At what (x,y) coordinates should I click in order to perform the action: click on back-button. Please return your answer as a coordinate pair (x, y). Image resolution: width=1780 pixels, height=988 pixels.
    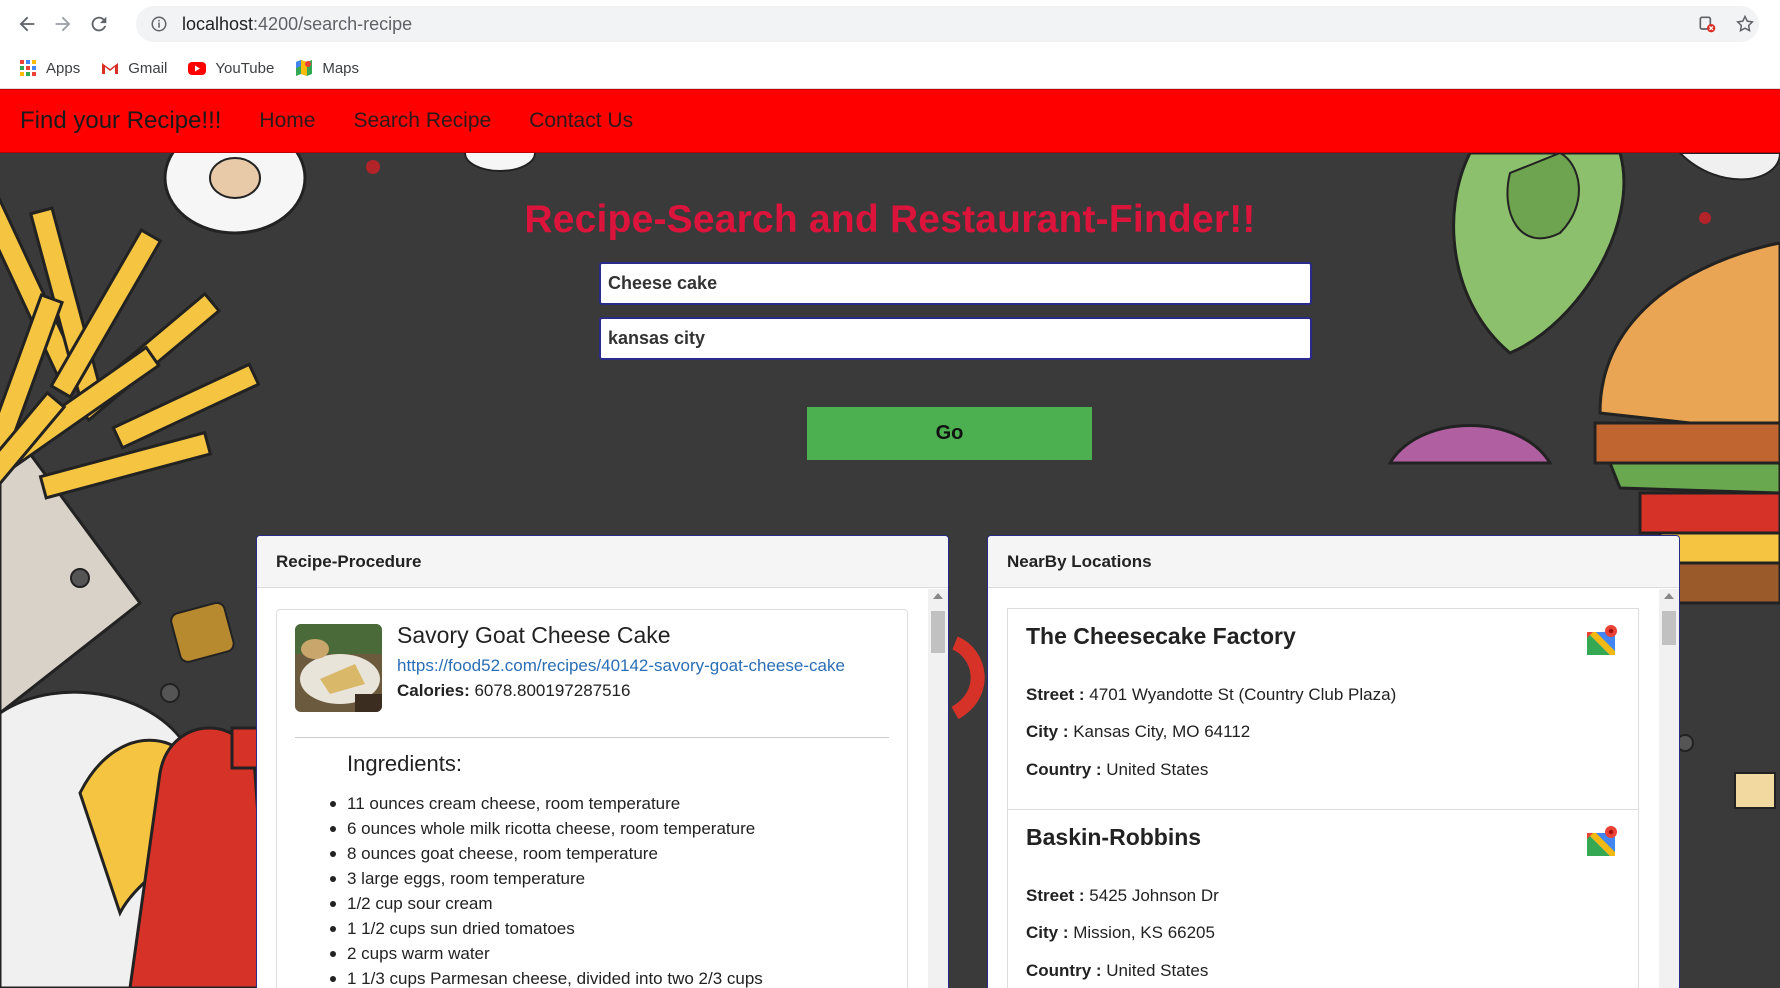
    Looking at the image, I should click on (27, 24).